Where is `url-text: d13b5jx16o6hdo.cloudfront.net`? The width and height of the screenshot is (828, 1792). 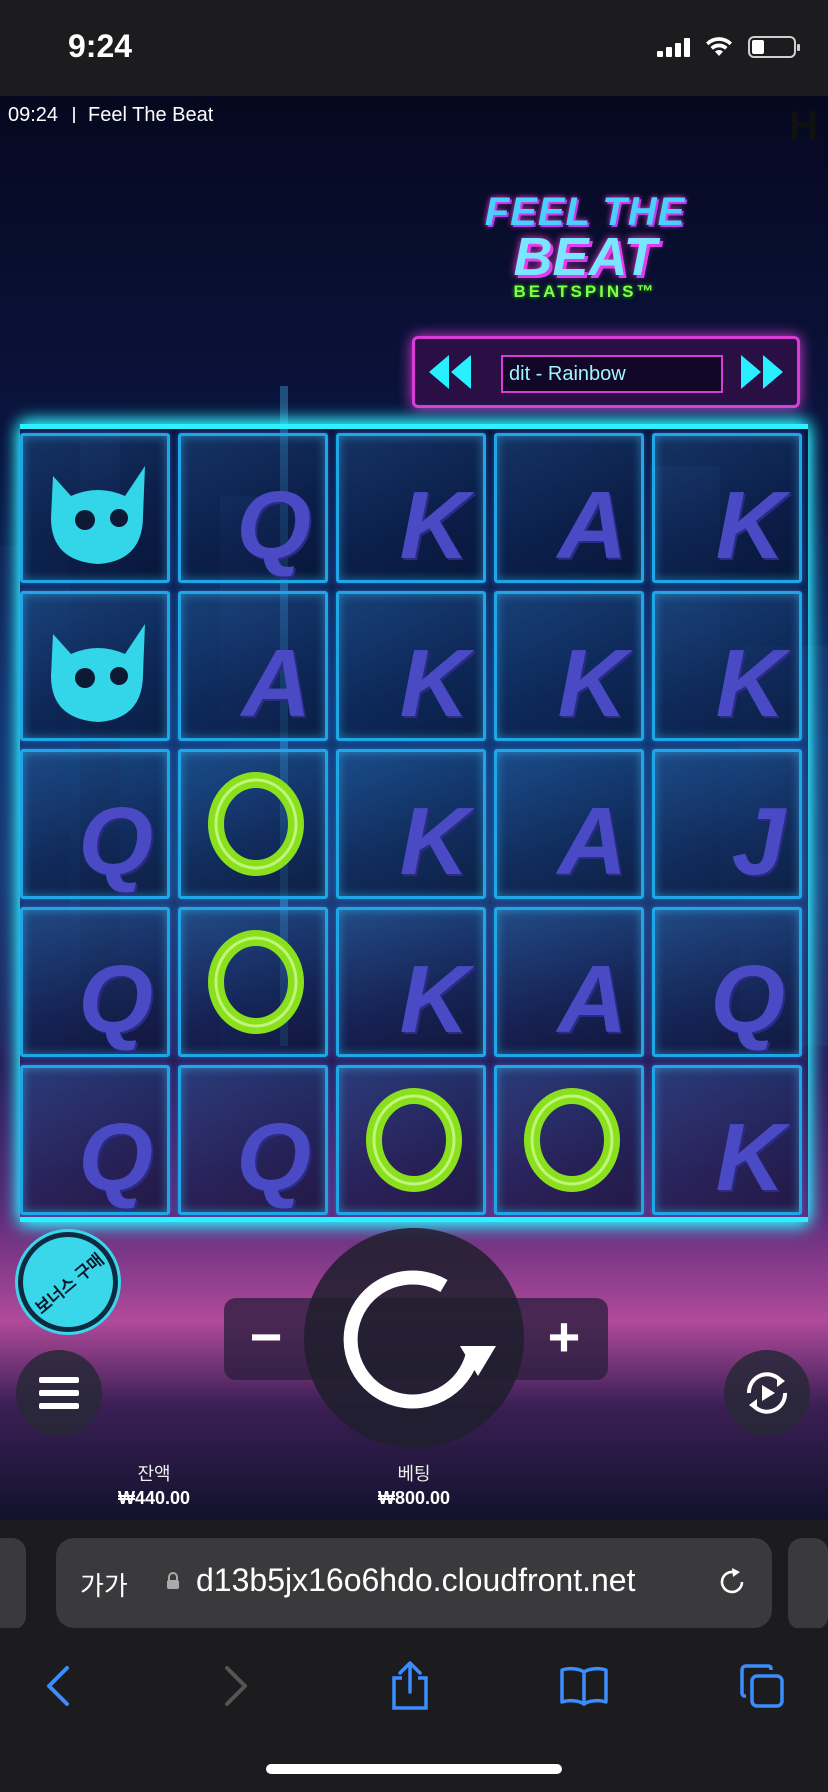 url-text: d13b5jx16o6hdo.cloudfront.net is located at coordinates (416, 1580).